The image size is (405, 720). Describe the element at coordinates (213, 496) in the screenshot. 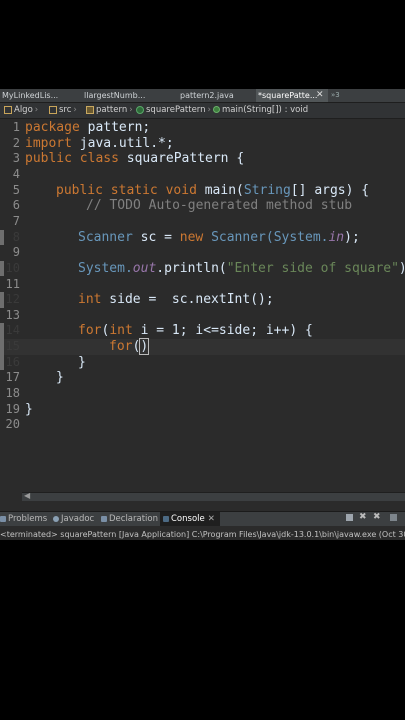

I see `horizontal-scrollbar: ◀` at that location.